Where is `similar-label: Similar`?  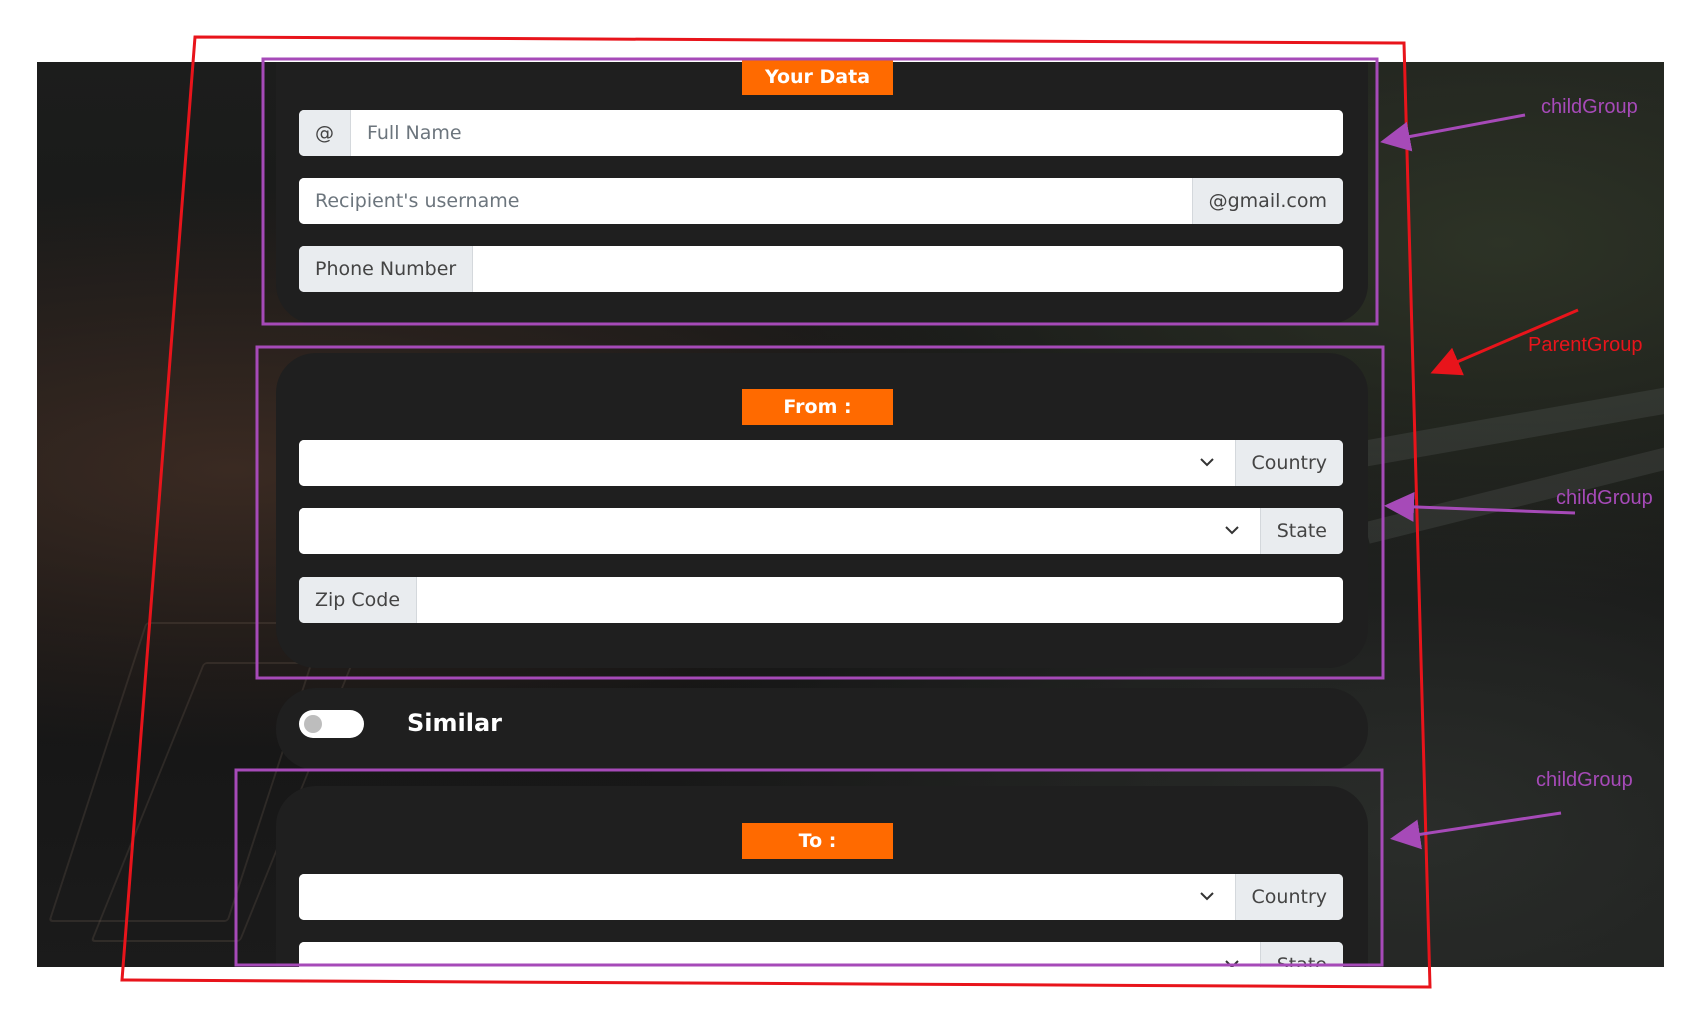 similar-label: Similar is located at coordinates (455, 723).